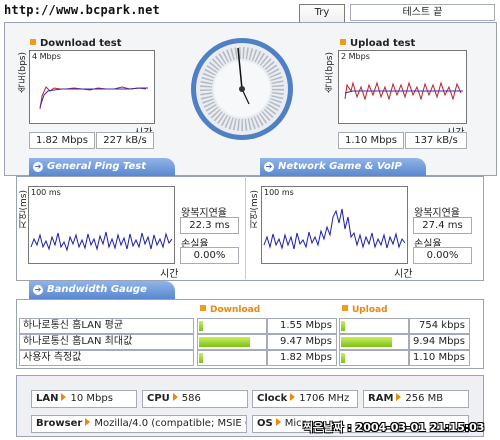 This screenshot has height=440, width=500. I want to click on upload-value: 9.94 Mbps, so click(439, 342).